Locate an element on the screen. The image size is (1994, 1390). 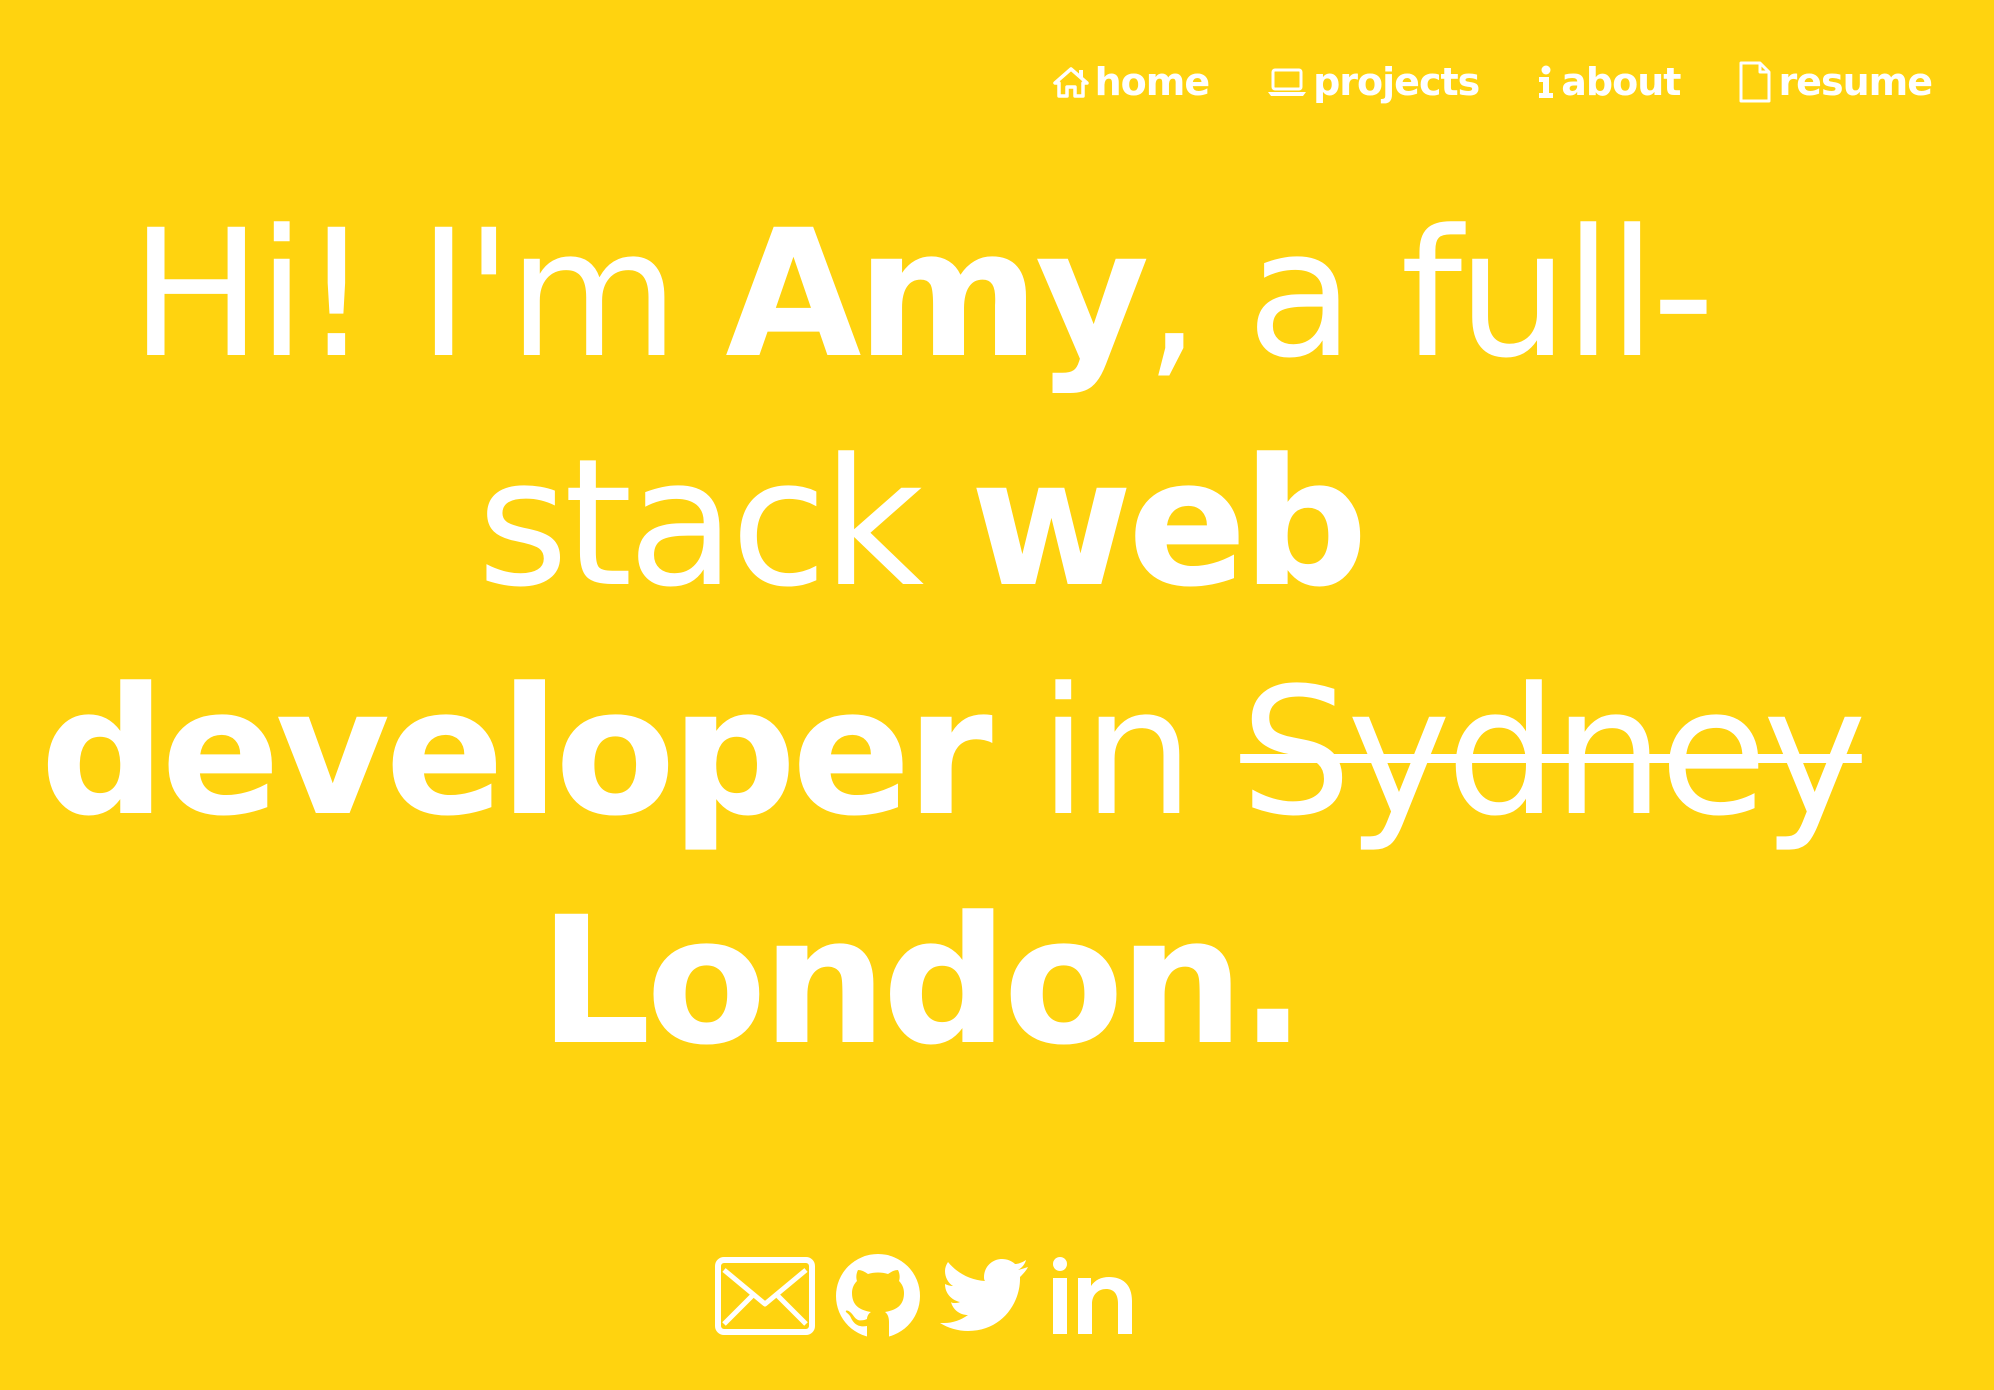
nav-resume-link: resume is located at coordinates (1835, 82).